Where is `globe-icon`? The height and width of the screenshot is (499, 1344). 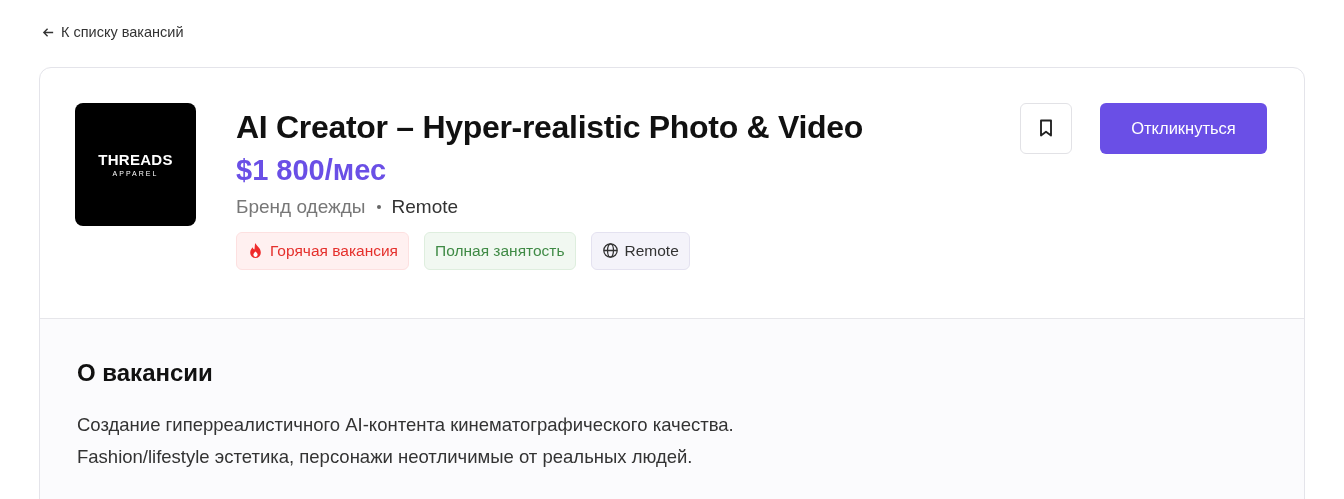
globe-icon is located at coordinates (610, 250).